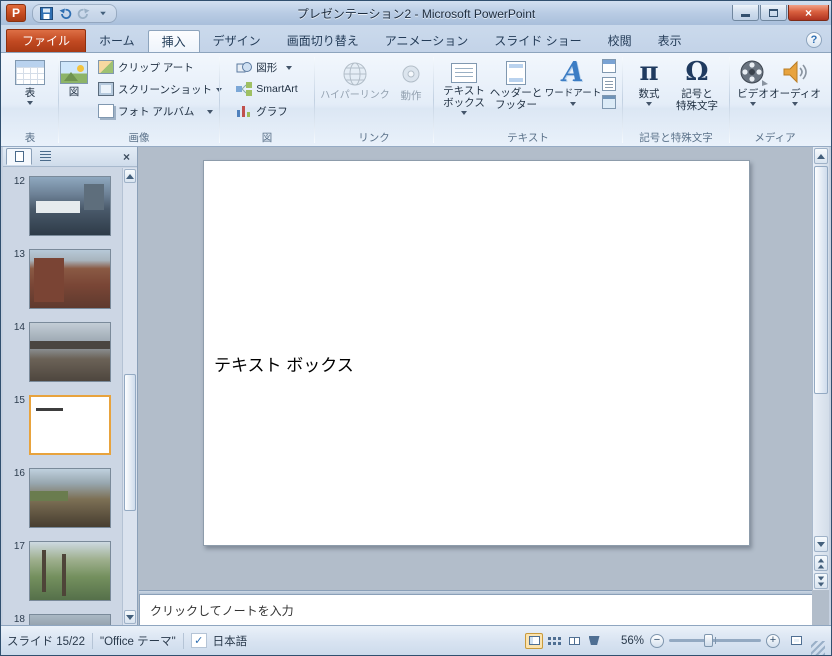 This screenshot has width=832, height=656. I want to click on qat-dropdown-button, so click(103, 13).